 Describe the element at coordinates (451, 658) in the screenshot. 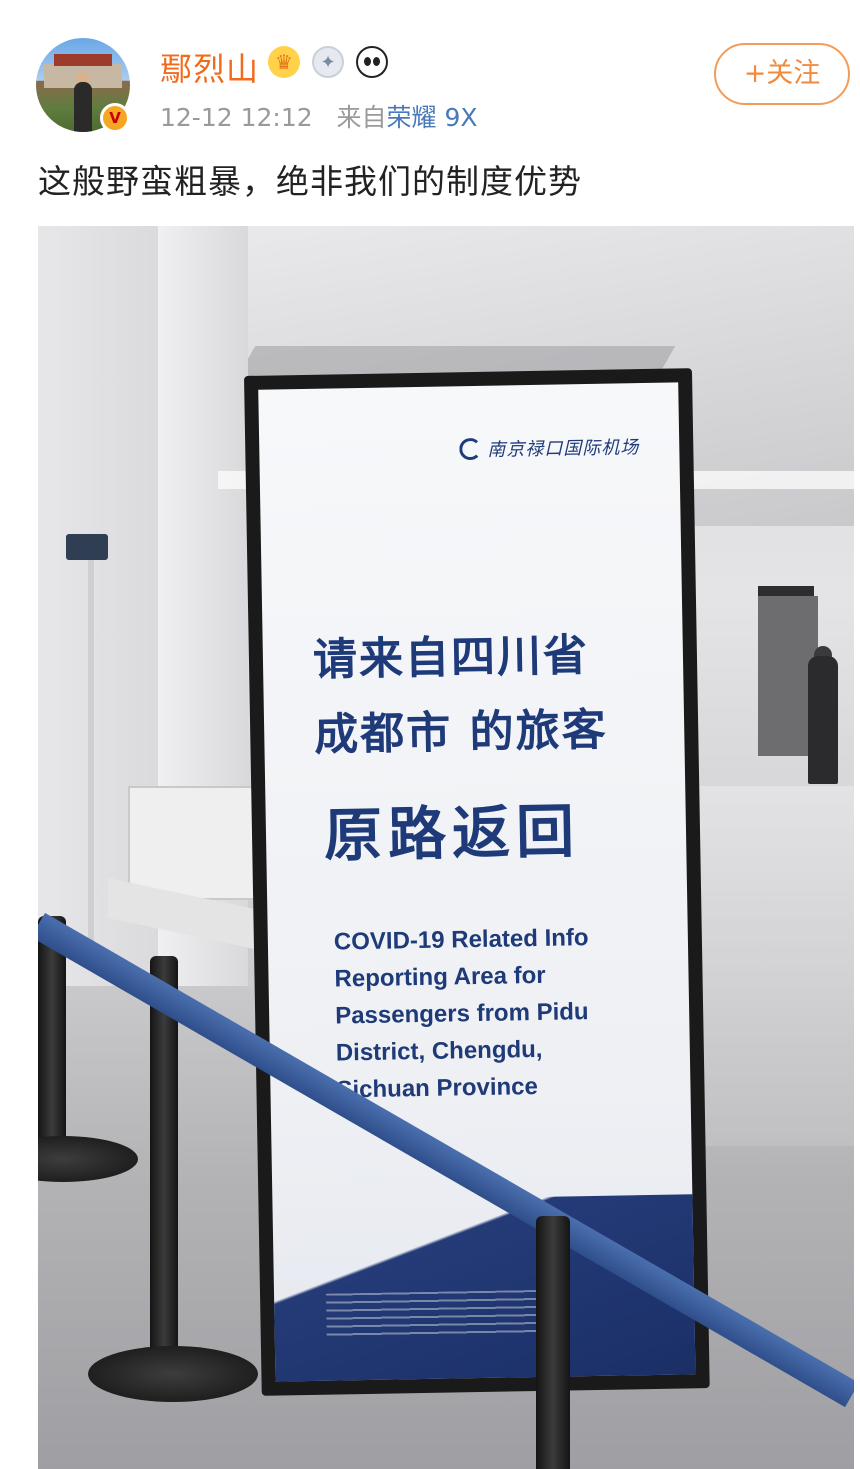

I see `sign-line-1: 请来自四川省` at that location.